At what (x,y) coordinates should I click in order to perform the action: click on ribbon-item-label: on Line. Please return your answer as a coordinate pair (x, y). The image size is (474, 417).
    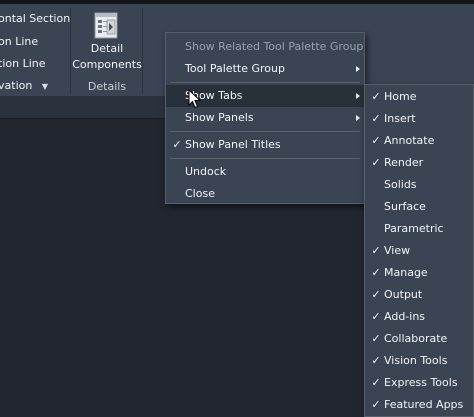
    Looking at the image, I should click on (19, 41).